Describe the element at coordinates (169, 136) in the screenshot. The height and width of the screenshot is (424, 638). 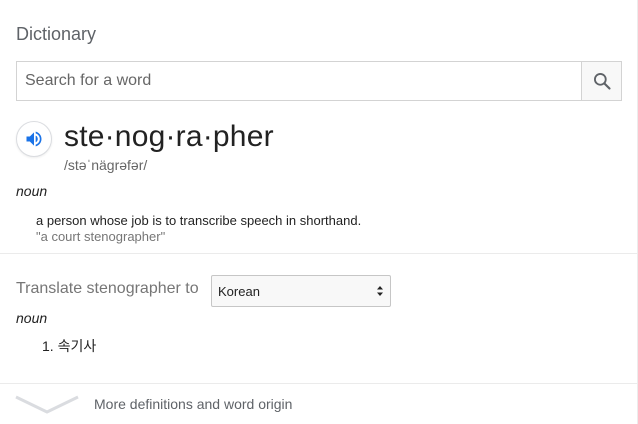
I see `headword: ste·nog·ra·pher` at that location.